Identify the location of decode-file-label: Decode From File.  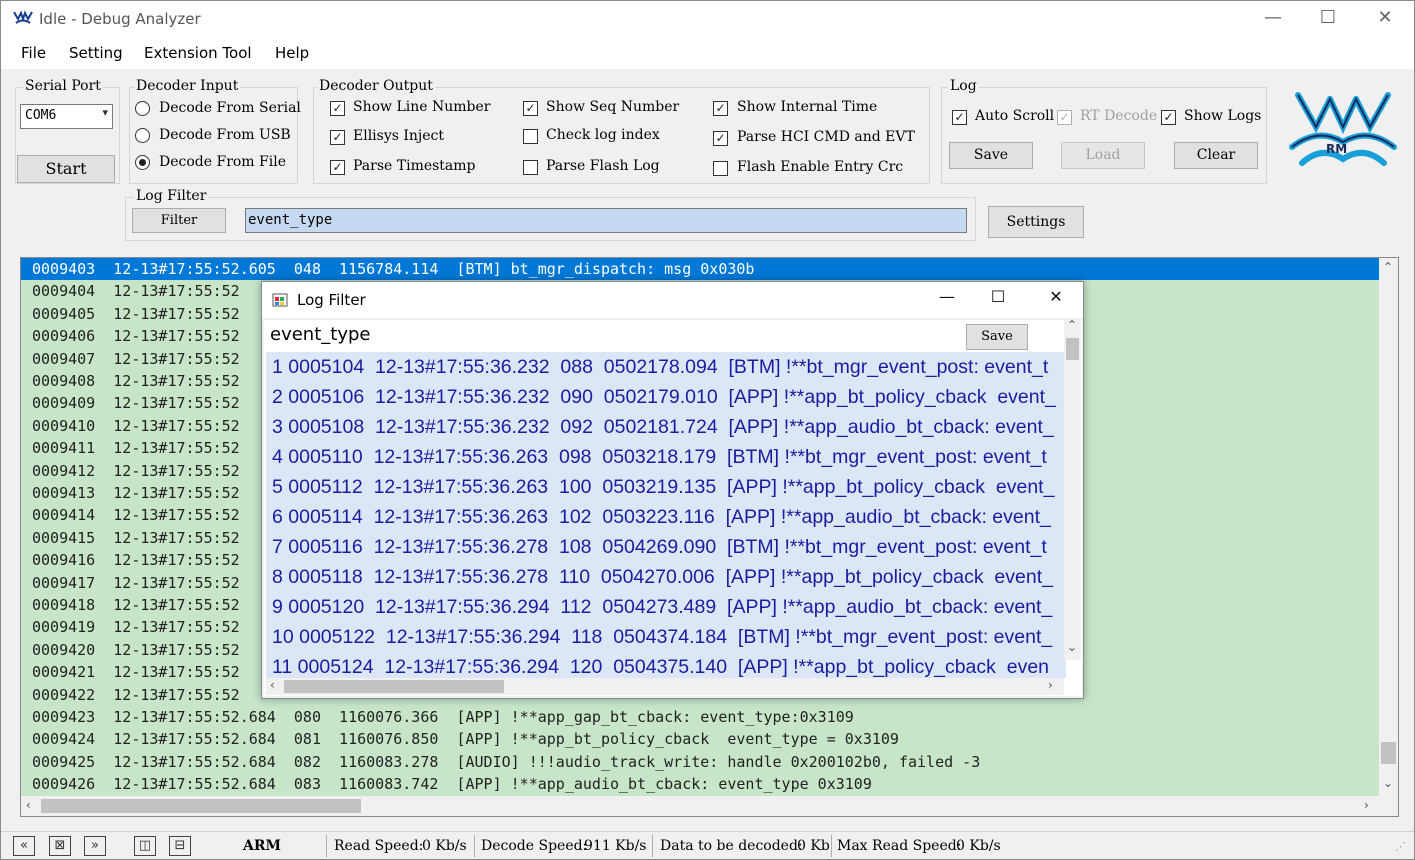
(222, 162).